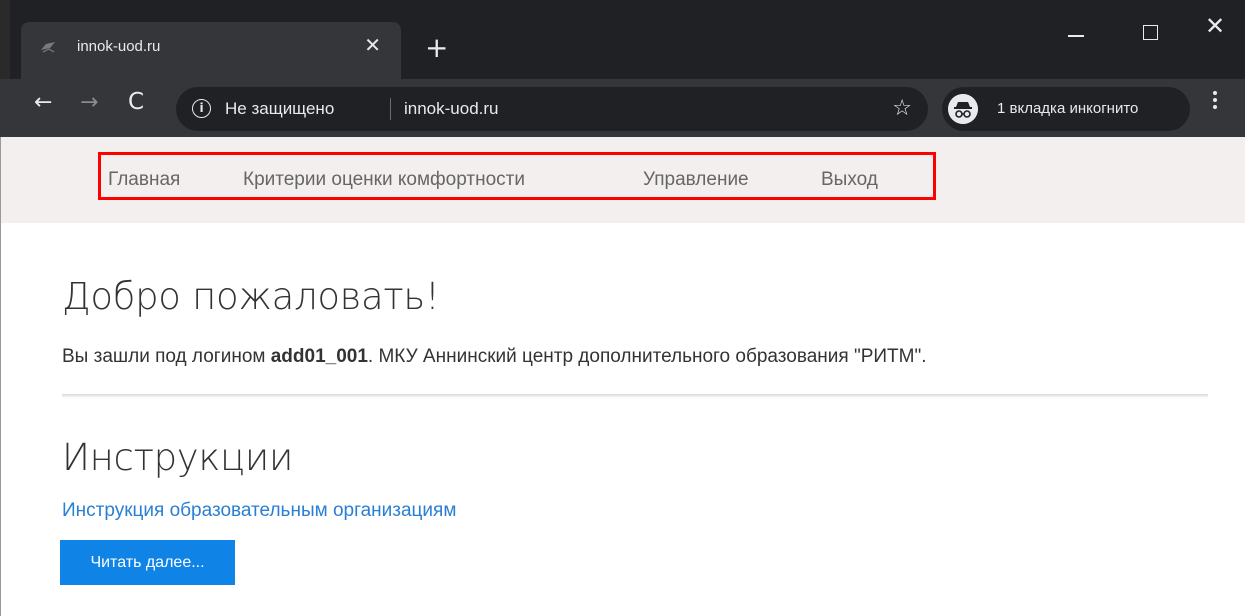 Image resolution: width=1245 pixels, height=616 pixels. Describe the element at coordinates (251, 296) in the screenshot. I see `welcome-title: Добро пожаловать!` at that location.